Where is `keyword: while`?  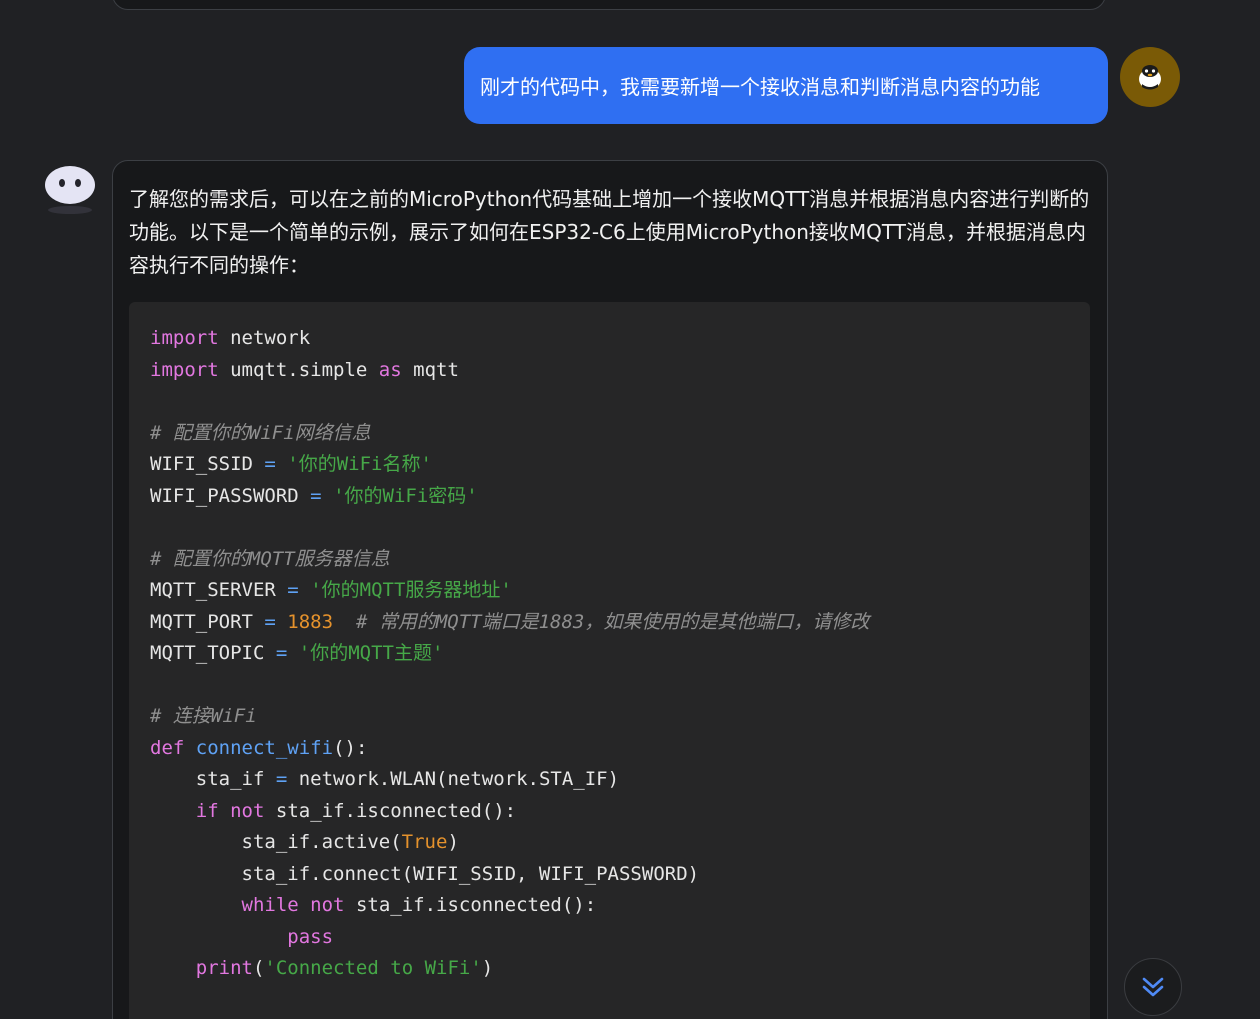 keyword: while is located at coordinates (270, 905).